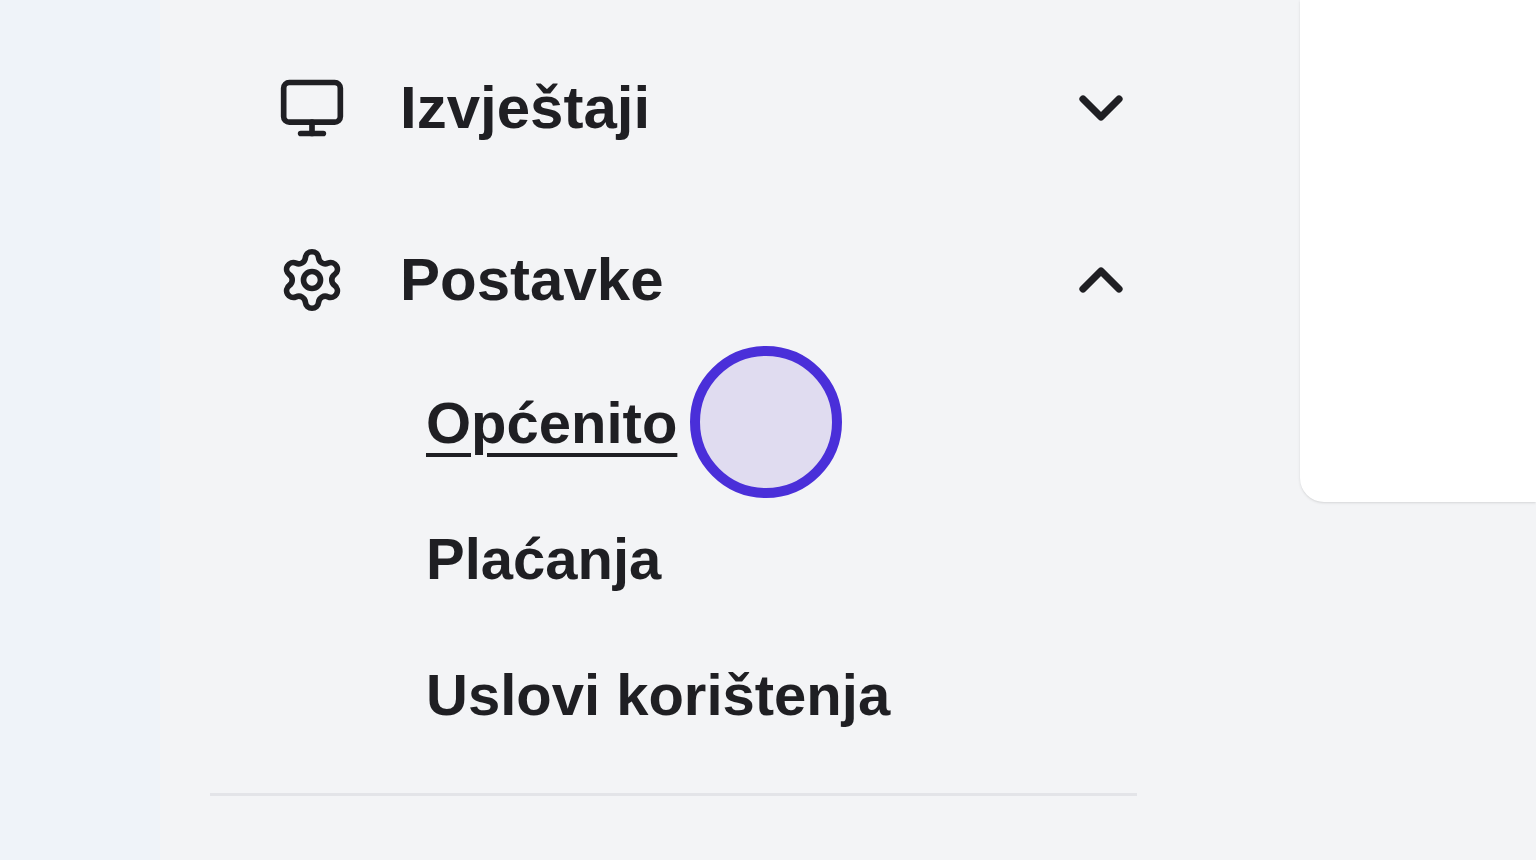 The image size is (1536, 860). Describe the element at coordinates (673, 280) in the screenshot. I see `menu-item: Postavke` at that location.